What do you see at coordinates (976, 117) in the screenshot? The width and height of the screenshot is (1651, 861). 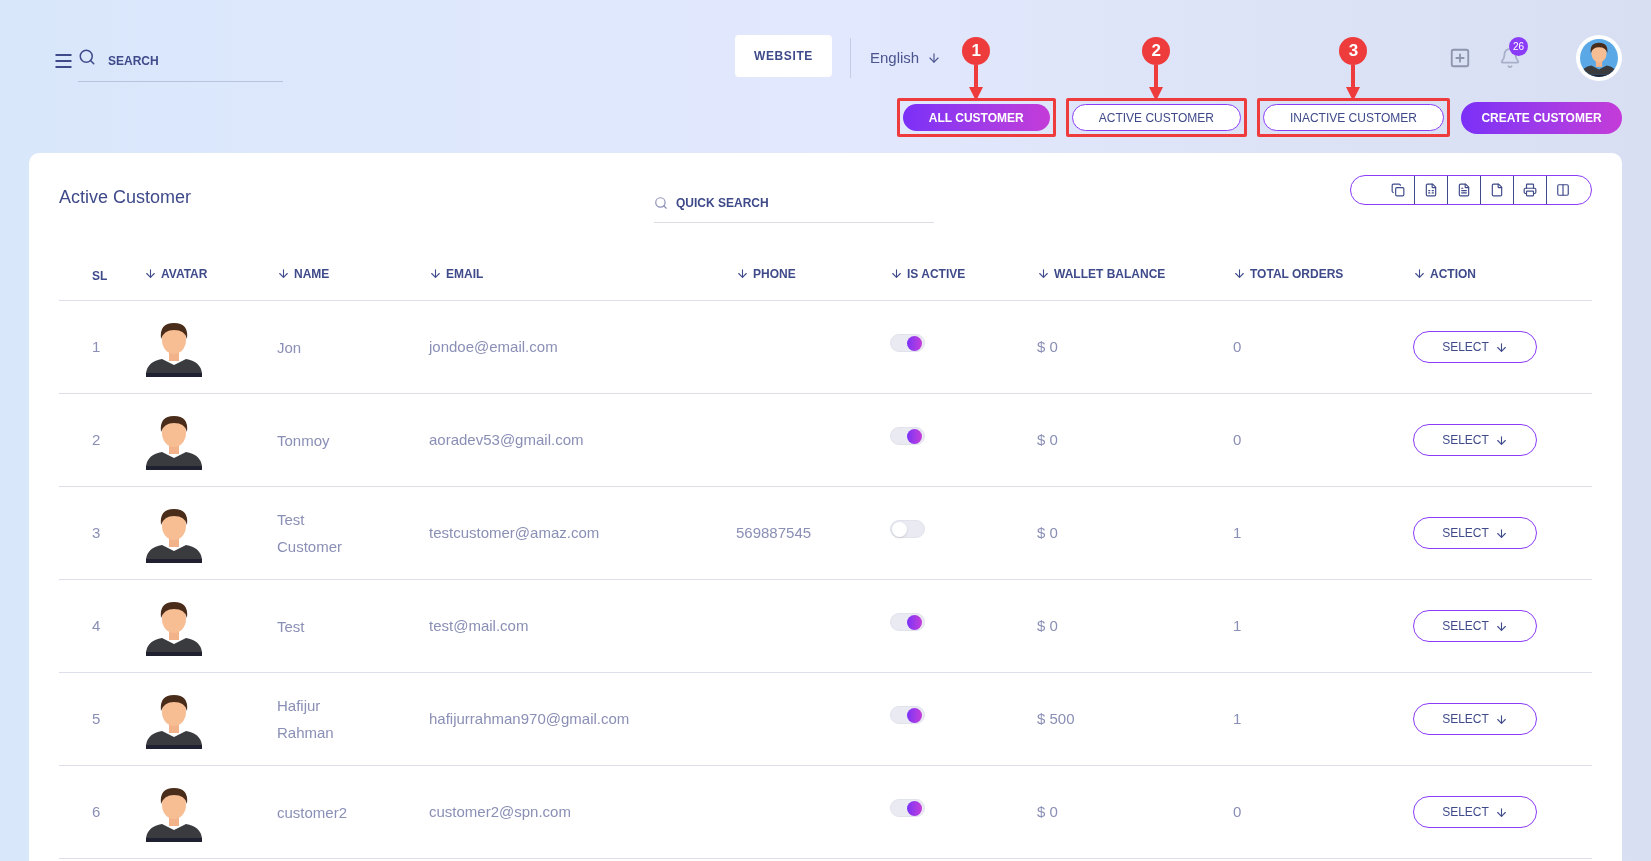 I see `filter-tab: ALL CUSTOMER` at bounding box center [976, 117].